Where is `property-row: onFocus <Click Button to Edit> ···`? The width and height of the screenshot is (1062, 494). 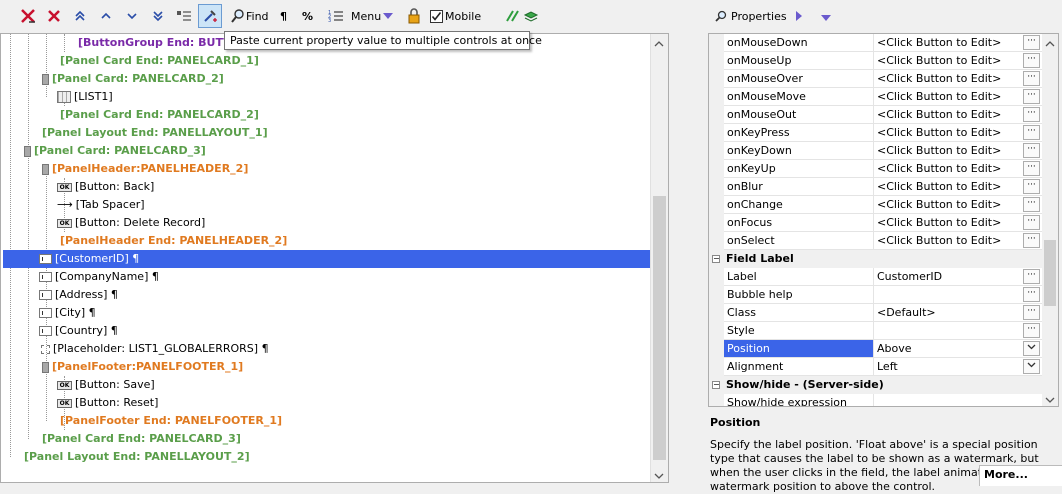
property-row: onFocus <Click Button to Edit> ··· is located at coordinates (875, 223).